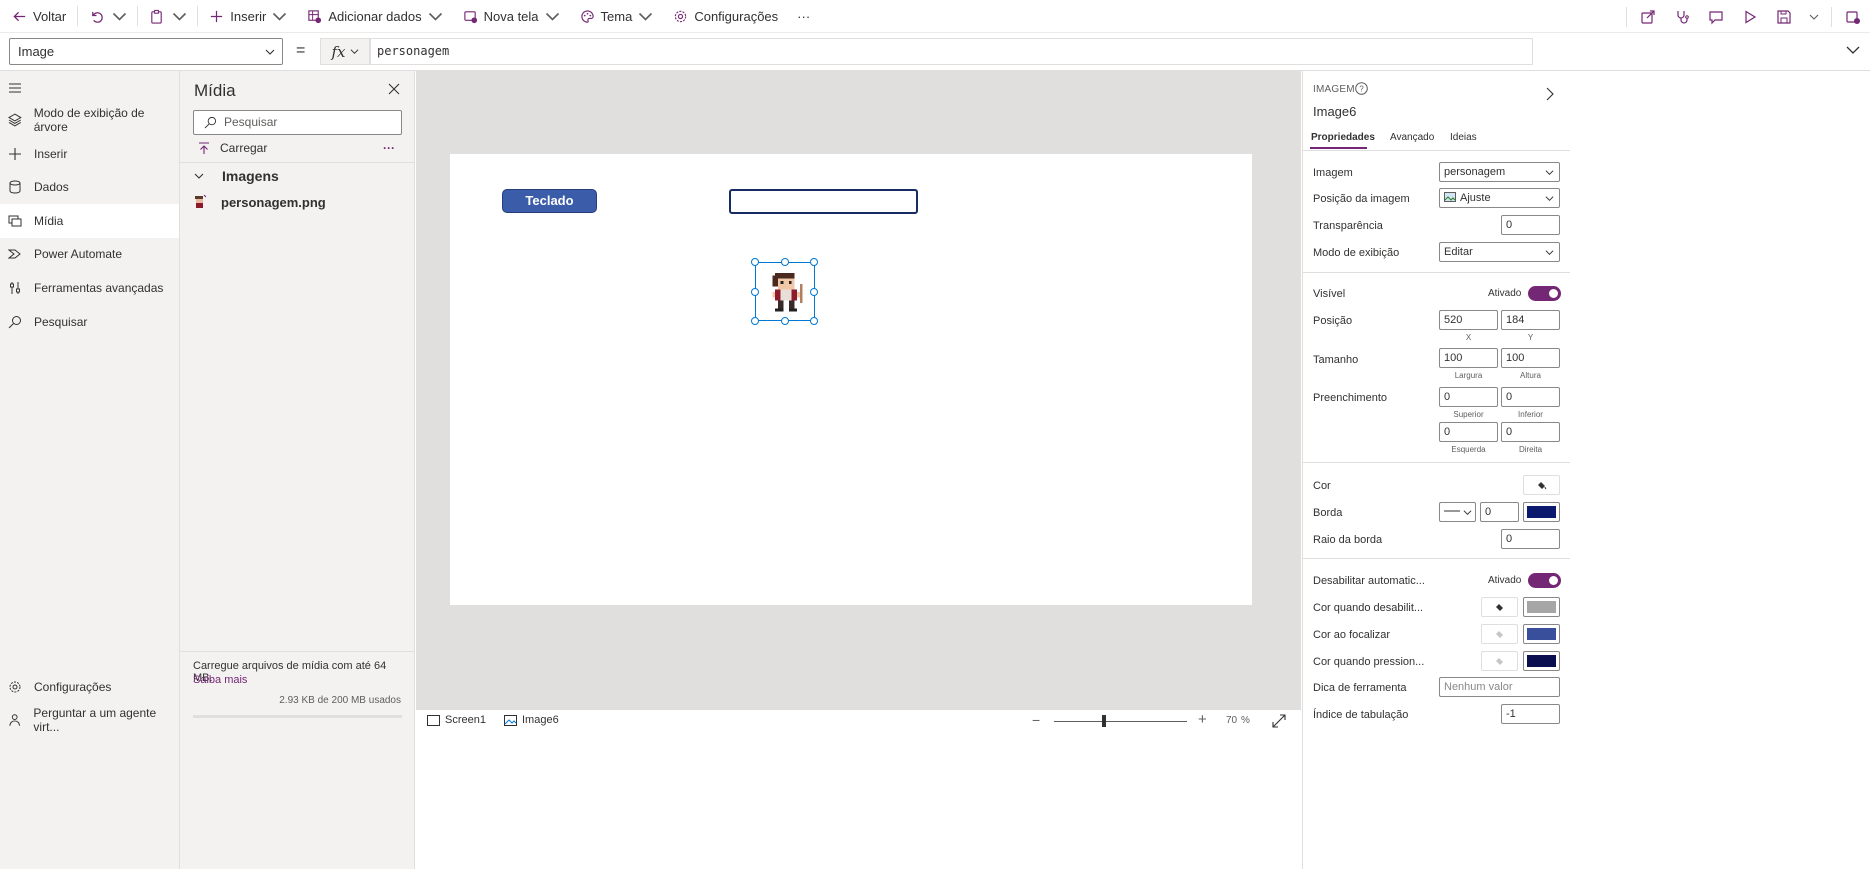 The image size is (1870, 869). I want to click on zoom-slider-thumb, so click(1104, 721).